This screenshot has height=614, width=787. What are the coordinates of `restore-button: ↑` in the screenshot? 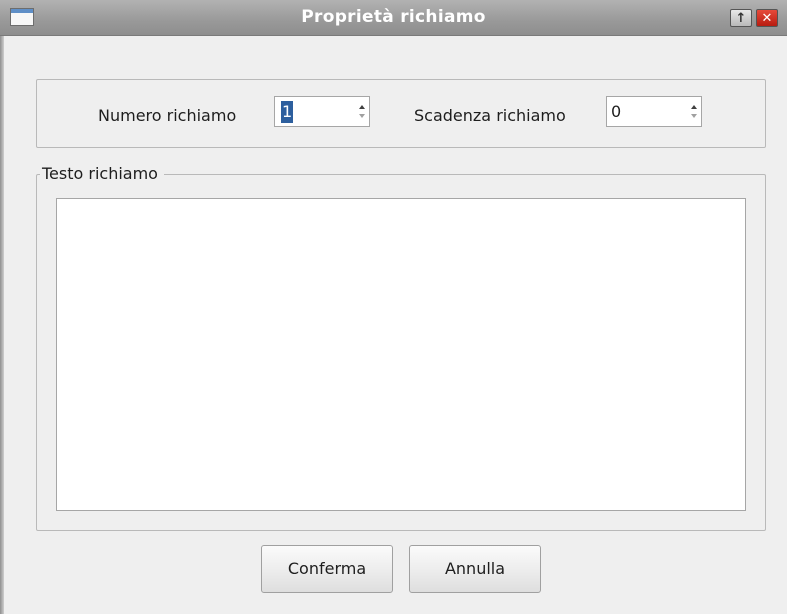 It's located at (741, 18).